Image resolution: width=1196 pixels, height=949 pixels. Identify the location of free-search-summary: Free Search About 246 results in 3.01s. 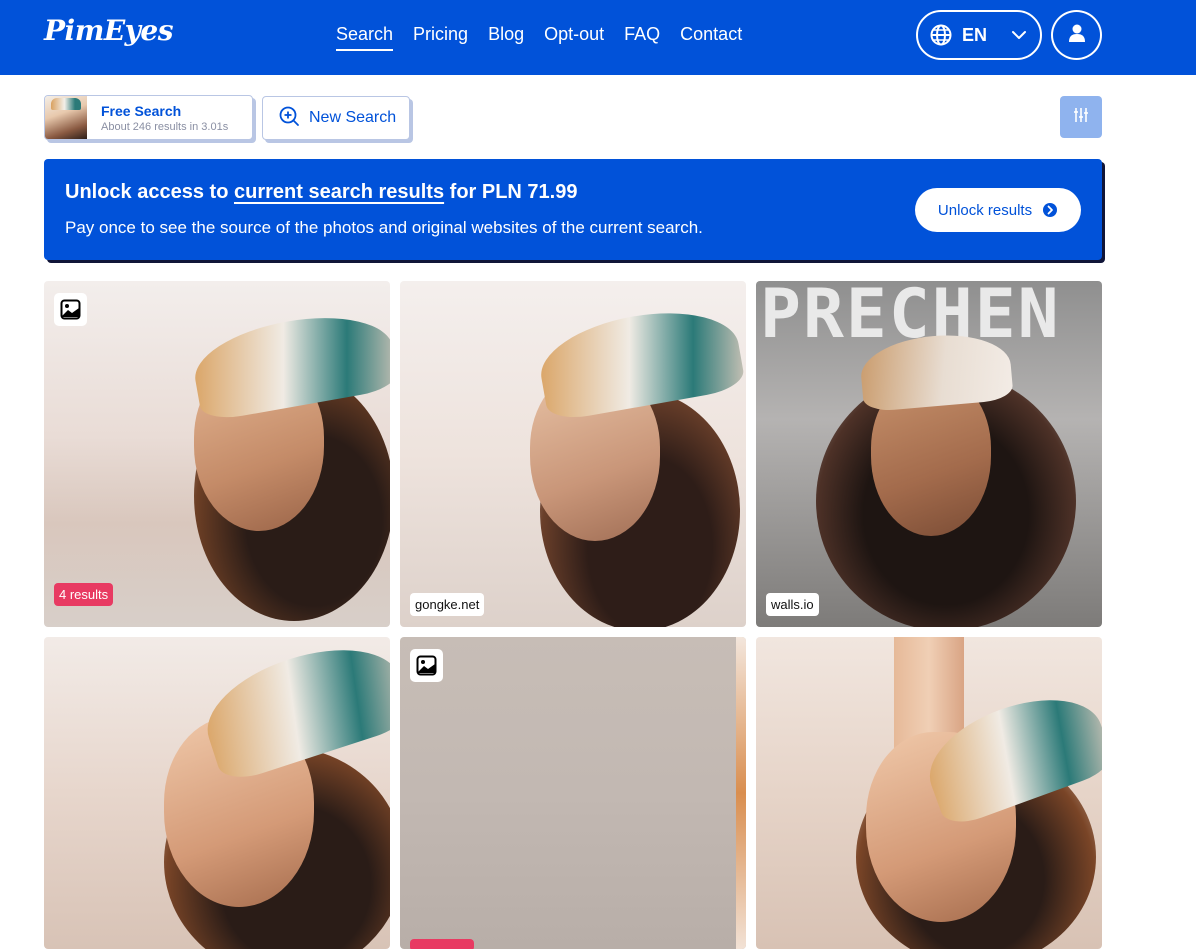
(148, 117).